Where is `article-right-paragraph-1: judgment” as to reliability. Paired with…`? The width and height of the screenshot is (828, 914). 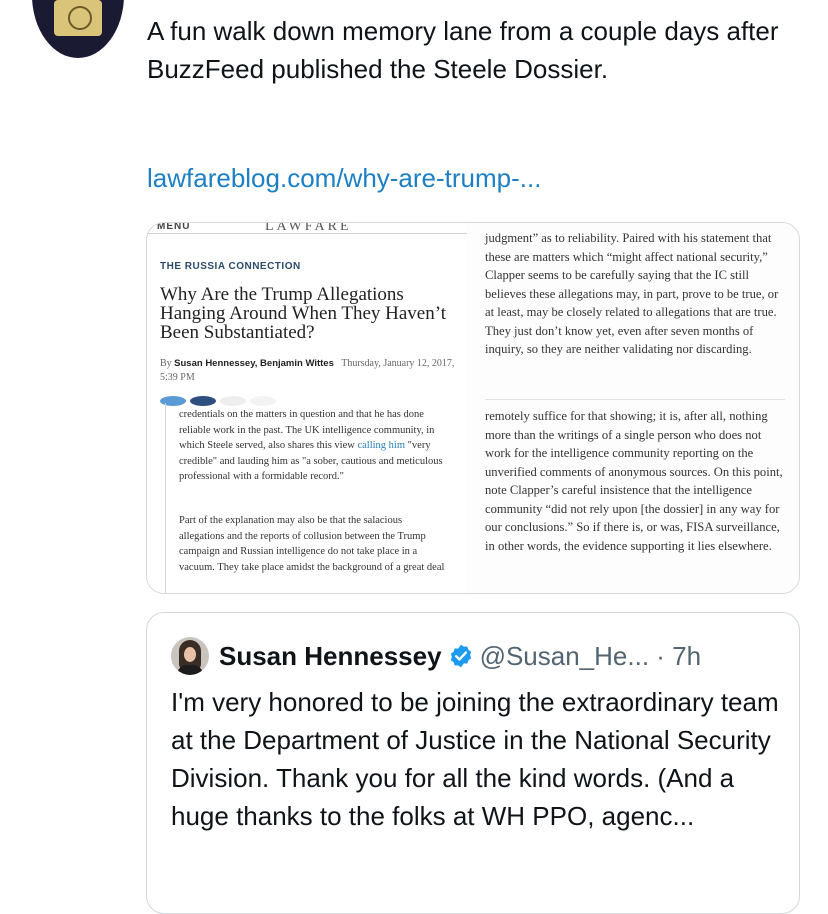
article-right-paragraph-1: judgment” as to reliability. Paired with… is located at coordinates (632, 293).